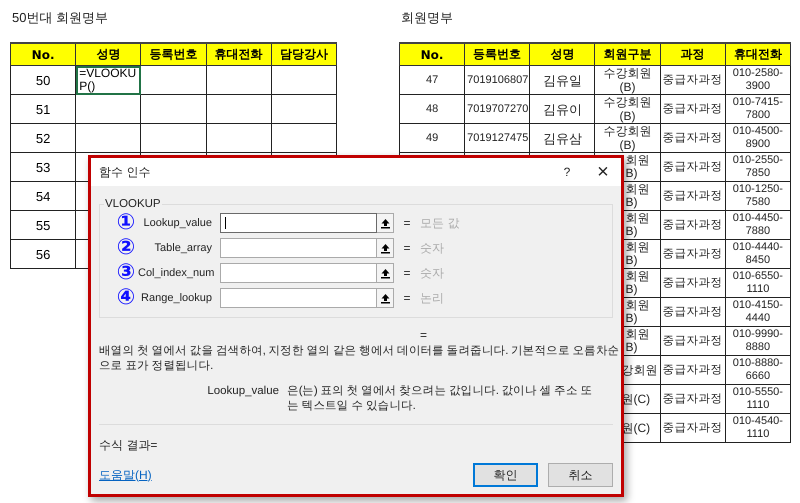 This screenshot has height=503, width=800. What do you see at coordinates (757, 254) in the screenshot?
I see `table-cell: 010-4440-8450` at bounding box center [757, 254].